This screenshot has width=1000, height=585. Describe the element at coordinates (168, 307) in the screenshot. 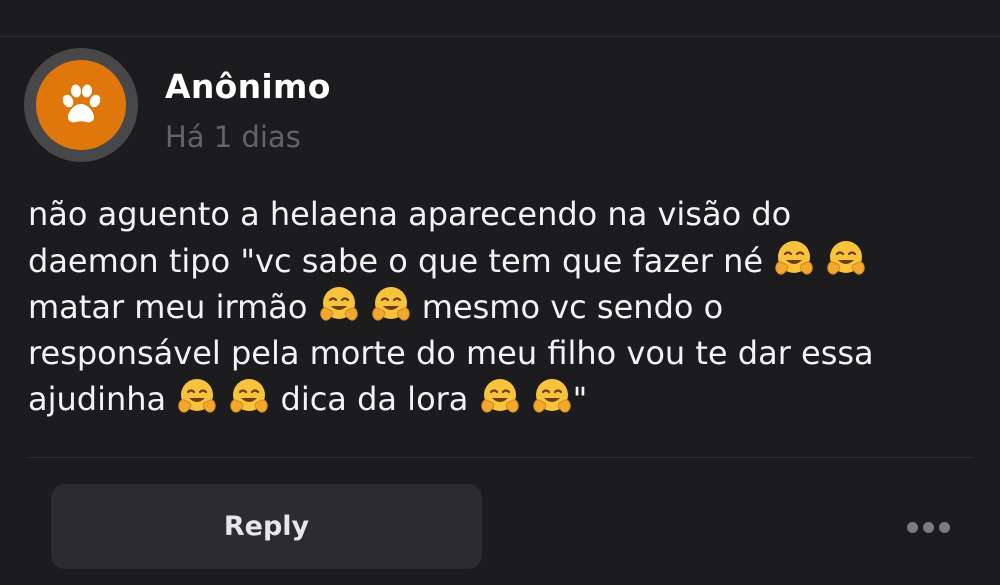

I see `post-body-text: matar meu irmão` at that location.